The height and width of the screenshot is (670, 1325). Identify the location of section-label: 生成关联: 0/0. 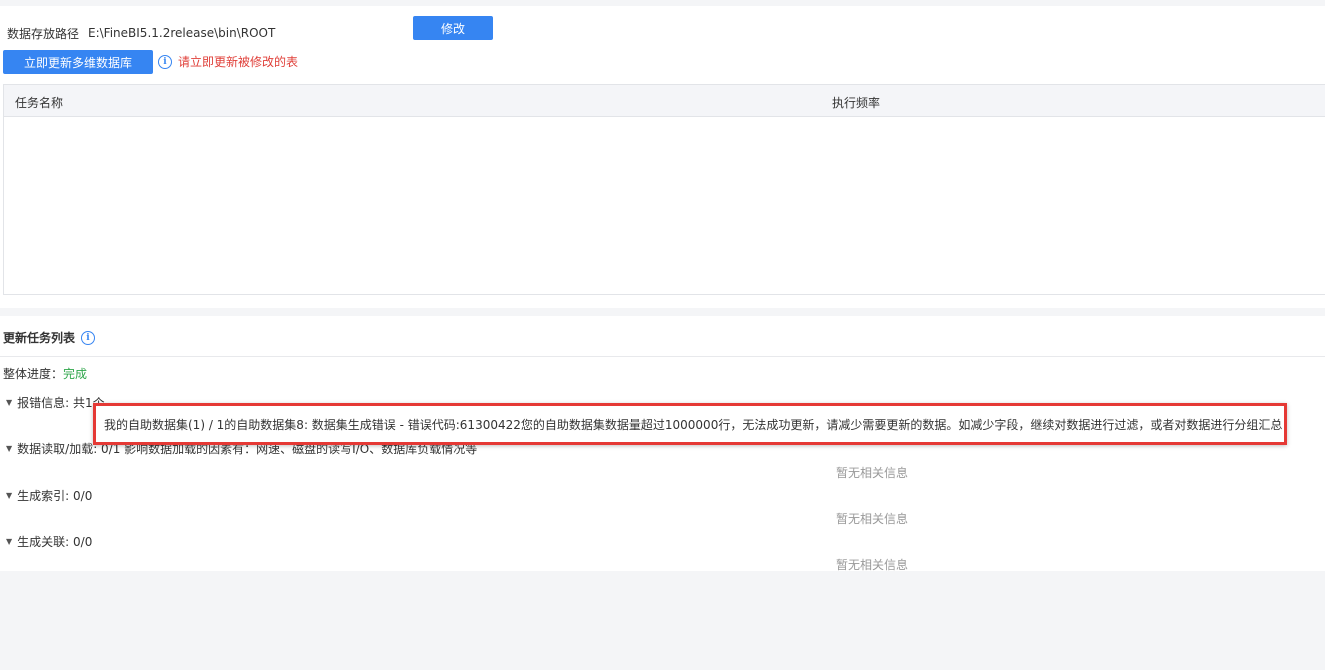
(55, 542).